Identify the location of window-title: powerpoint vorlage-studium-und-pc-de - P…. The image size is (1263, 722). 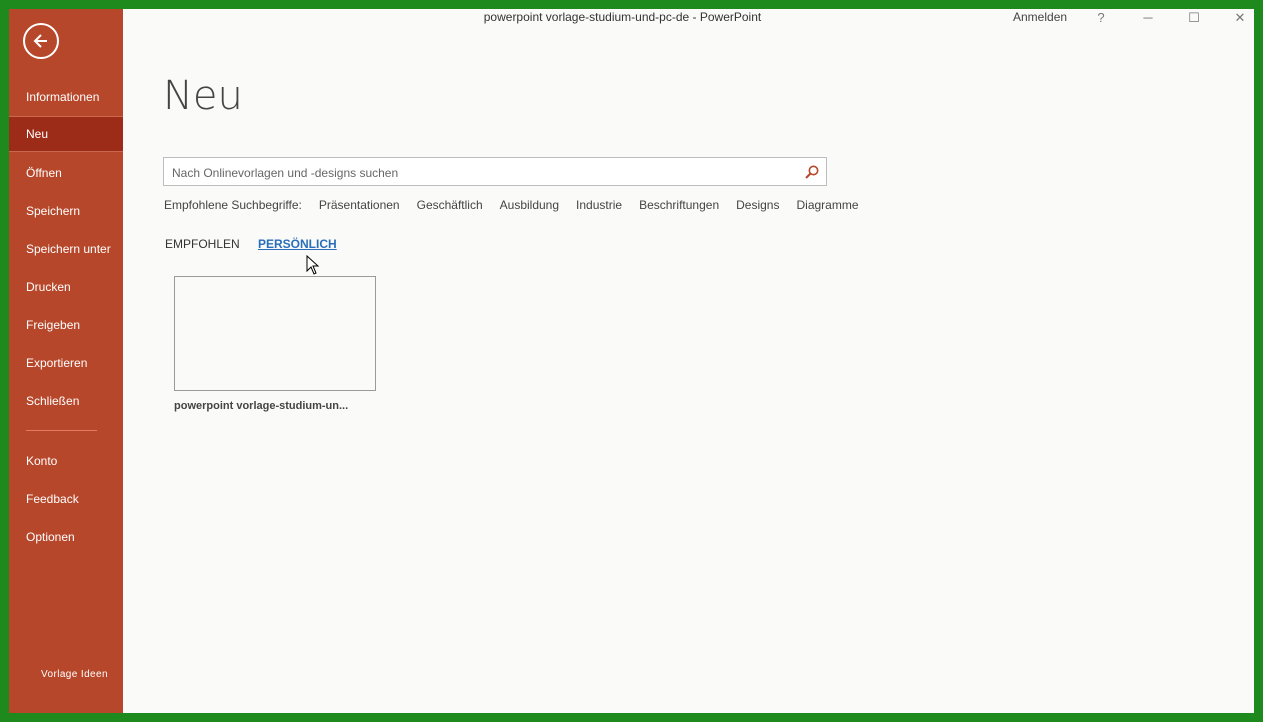
(622, 17).